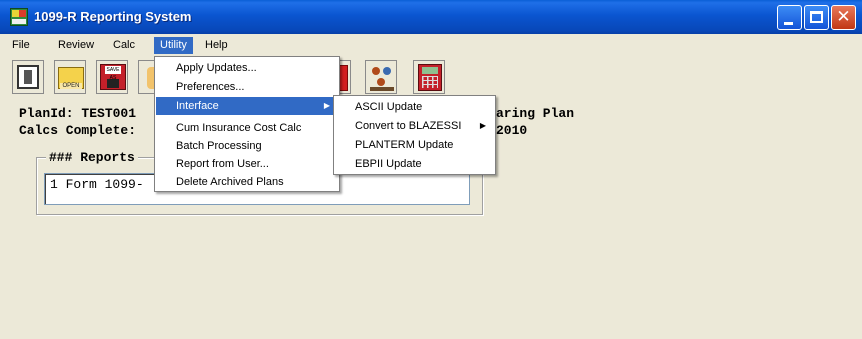 This screenshot has height=339, width=862. Describe the element at coordinates (247, 182) in the screenshot. I see `menu-item-delete-archived-plans: Delete Archived Plans` at that location.